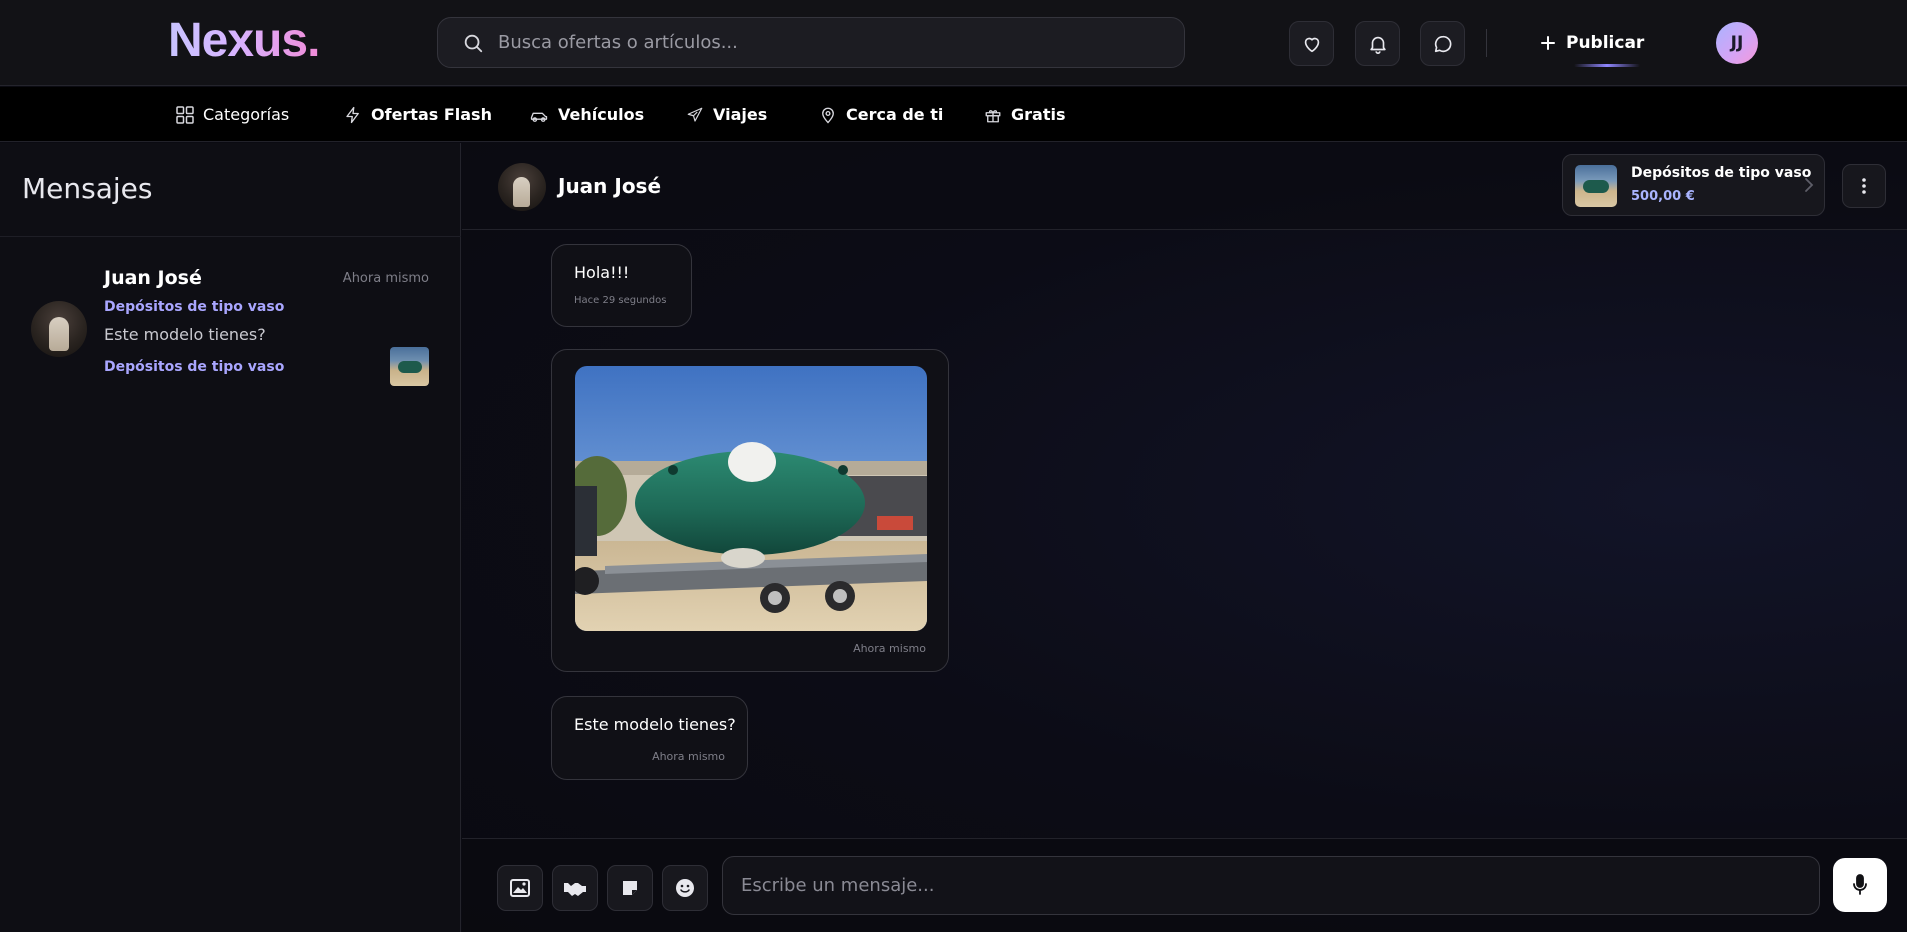 The width and height of the screenshot is (1907, 932). I want to click on nav-label: Categorías, so click(246, 114).